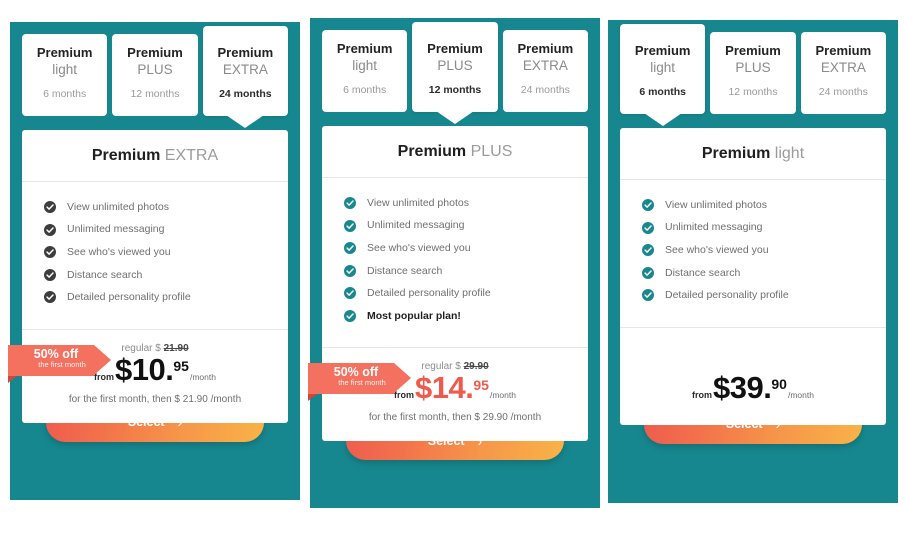 This screenshot has height=542, width=904. Describe the element at coordinates (414, 315) in the screenshot. I see `feature-label: Most popular plan!` at that location.